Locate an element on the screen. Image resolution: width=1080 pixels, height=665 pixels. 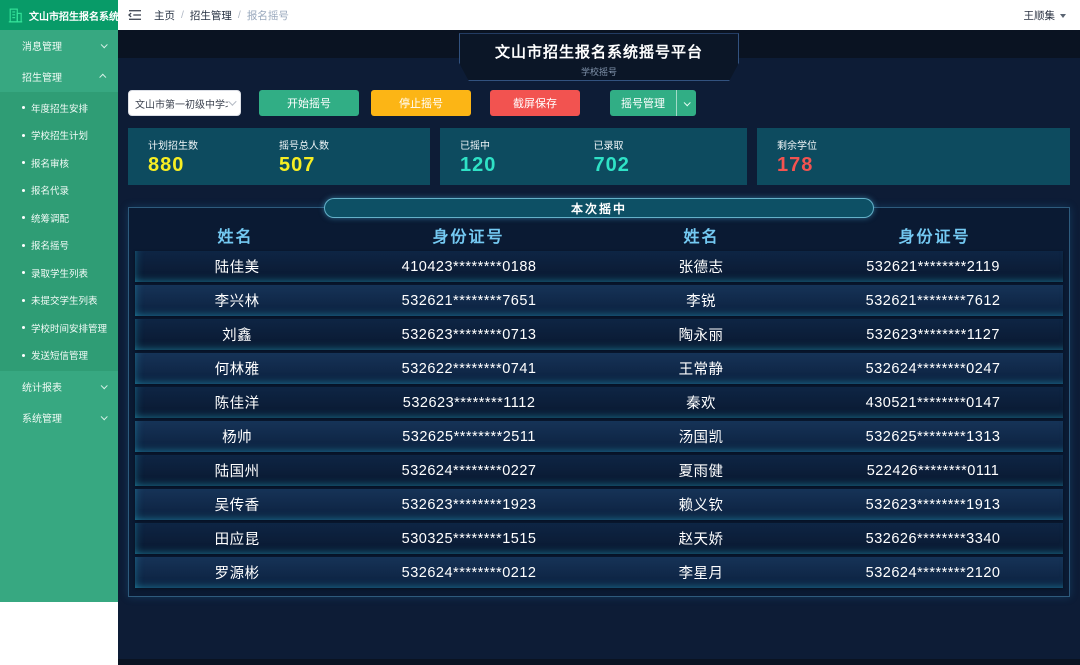
controls-bar: 文山市第一初级中学北校 开始摇号 停止摇号 截屏保存 摇号管理 is located at coordinates (604, 103).